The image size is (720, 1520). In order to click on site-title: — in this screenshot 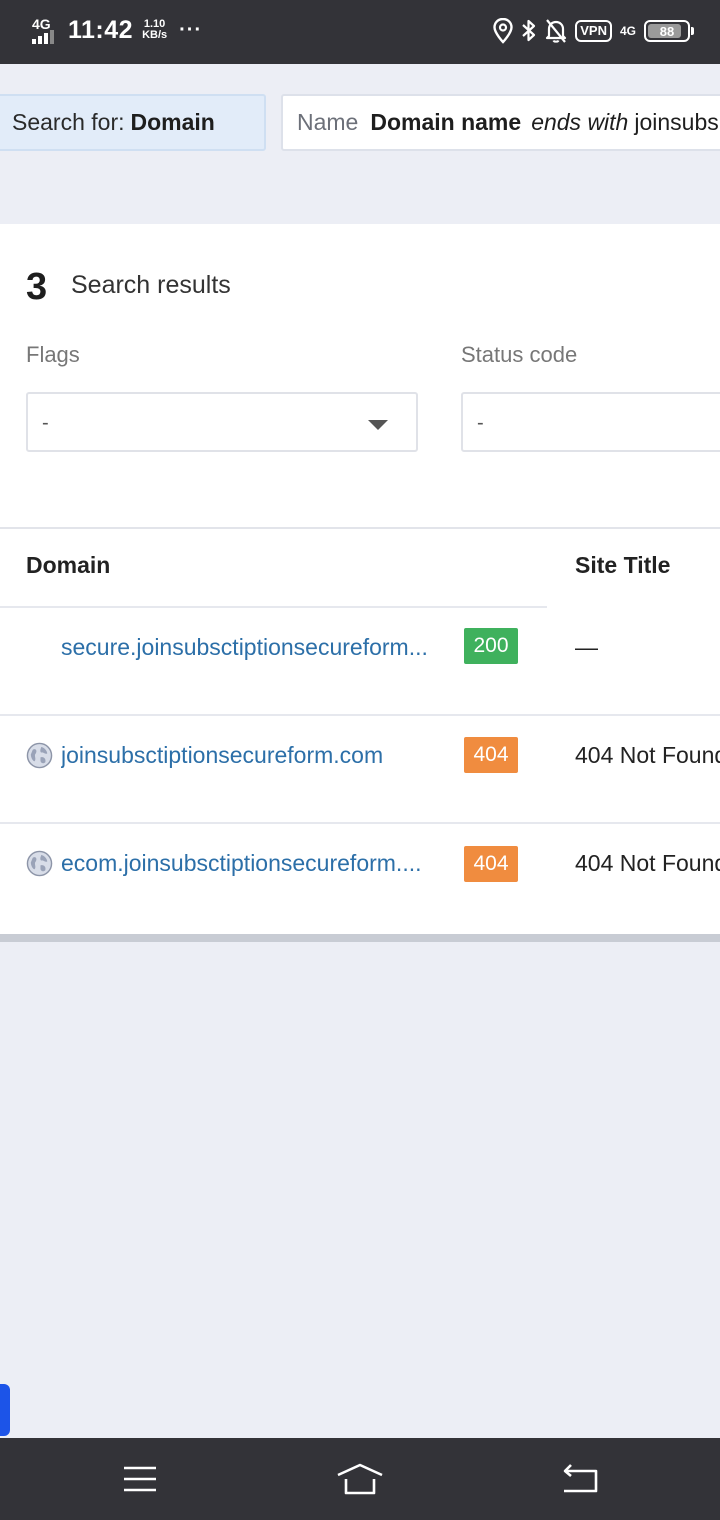, I will do `click(586, 647)`.